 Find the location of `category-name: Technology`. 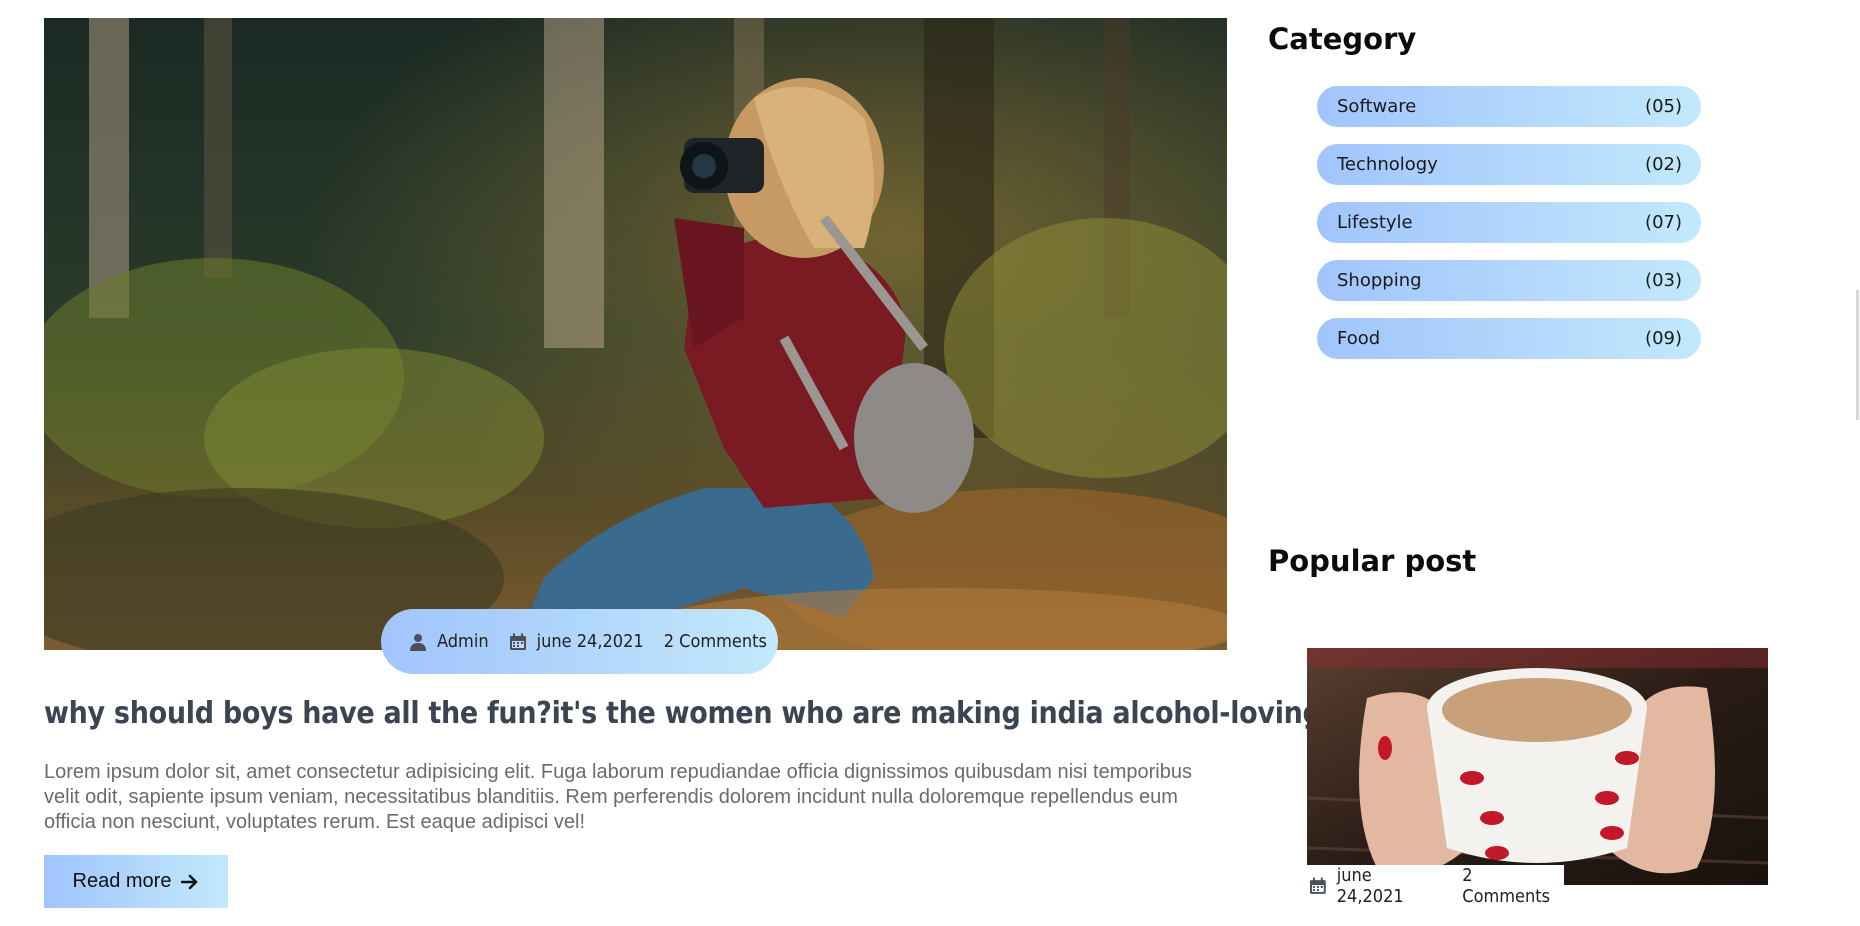

category-name: Technology is located at coordinates (1387, 164).